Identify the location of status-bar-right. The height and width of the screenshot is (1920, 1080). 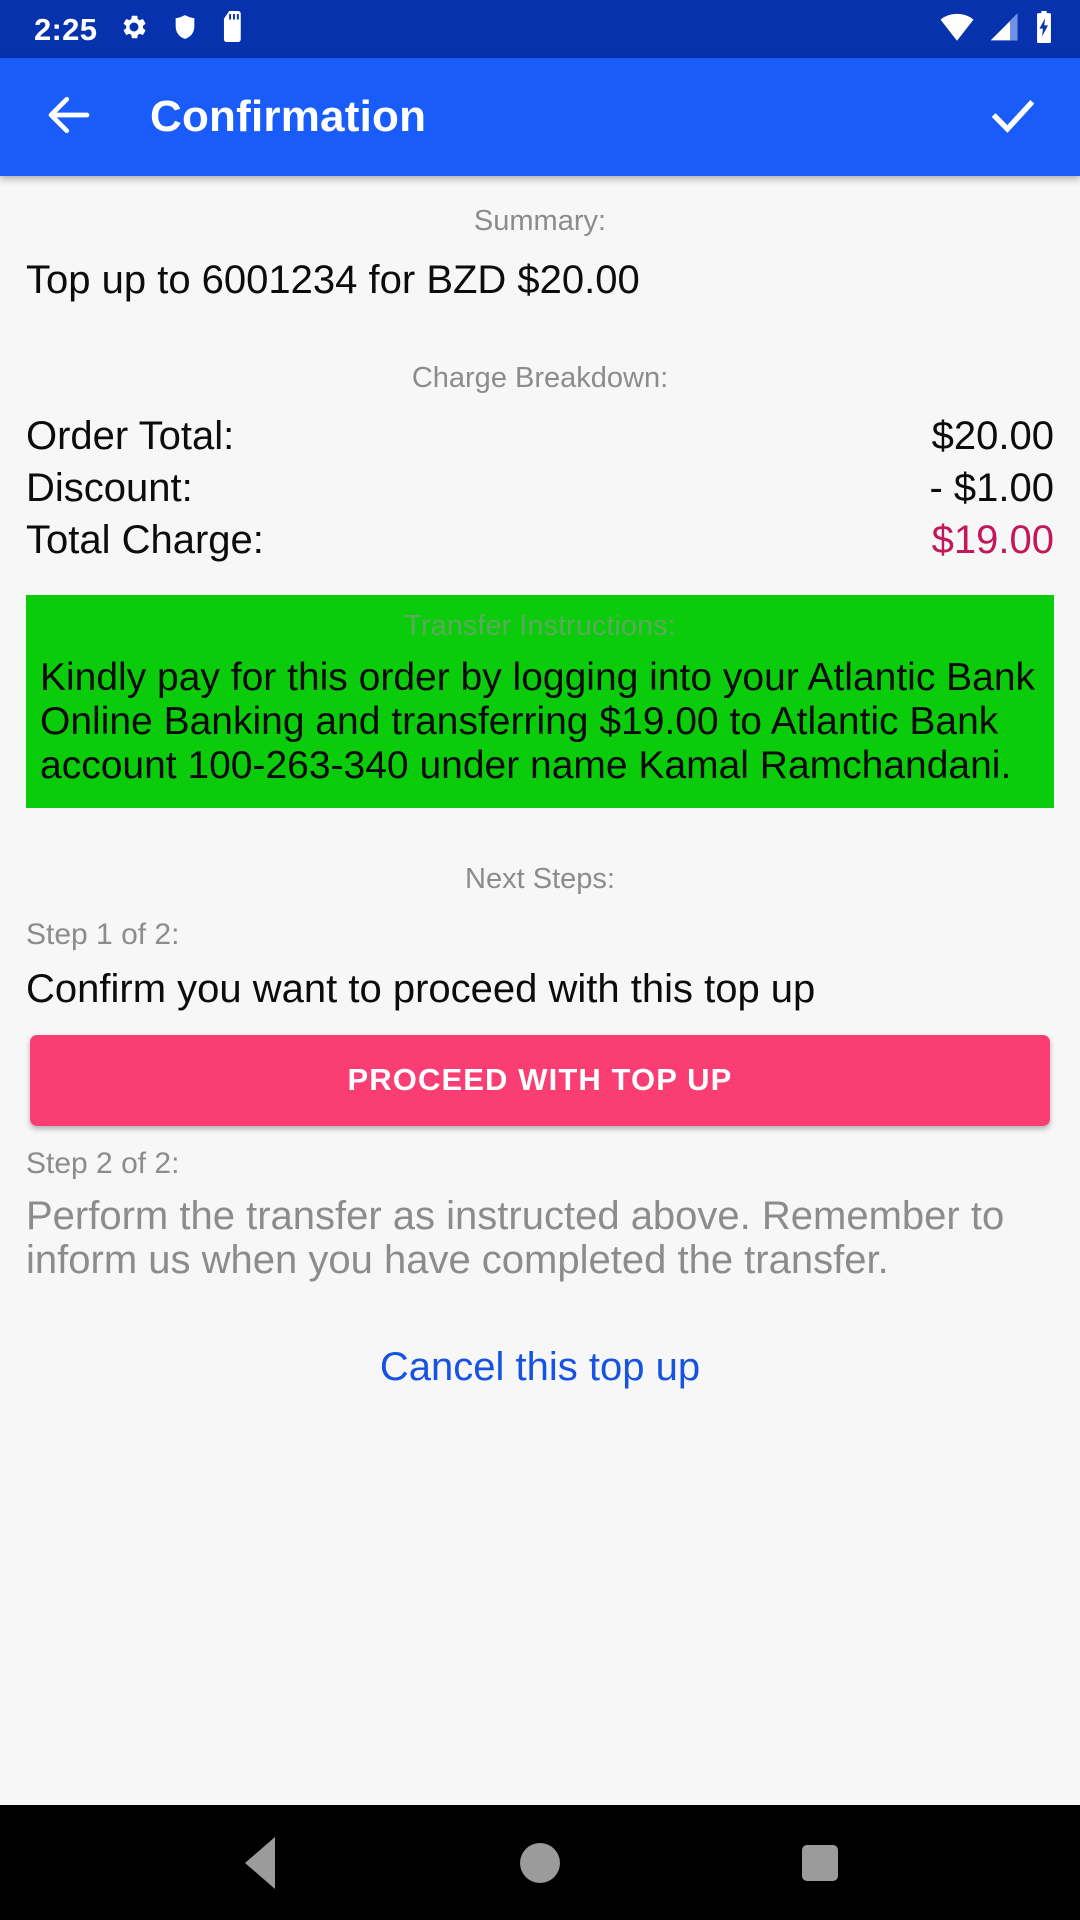
(997, 29).